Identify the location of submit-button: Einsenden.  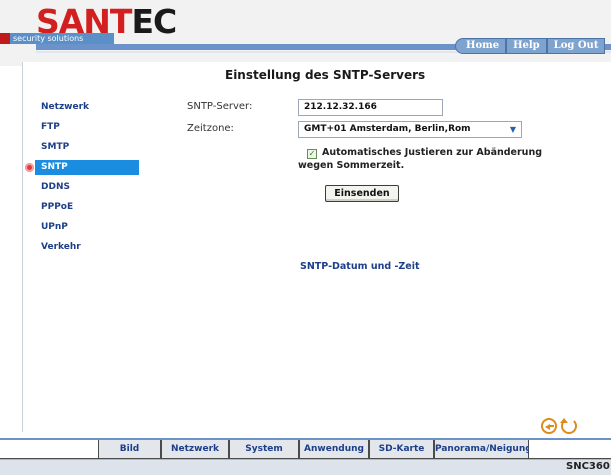
(362, 193).